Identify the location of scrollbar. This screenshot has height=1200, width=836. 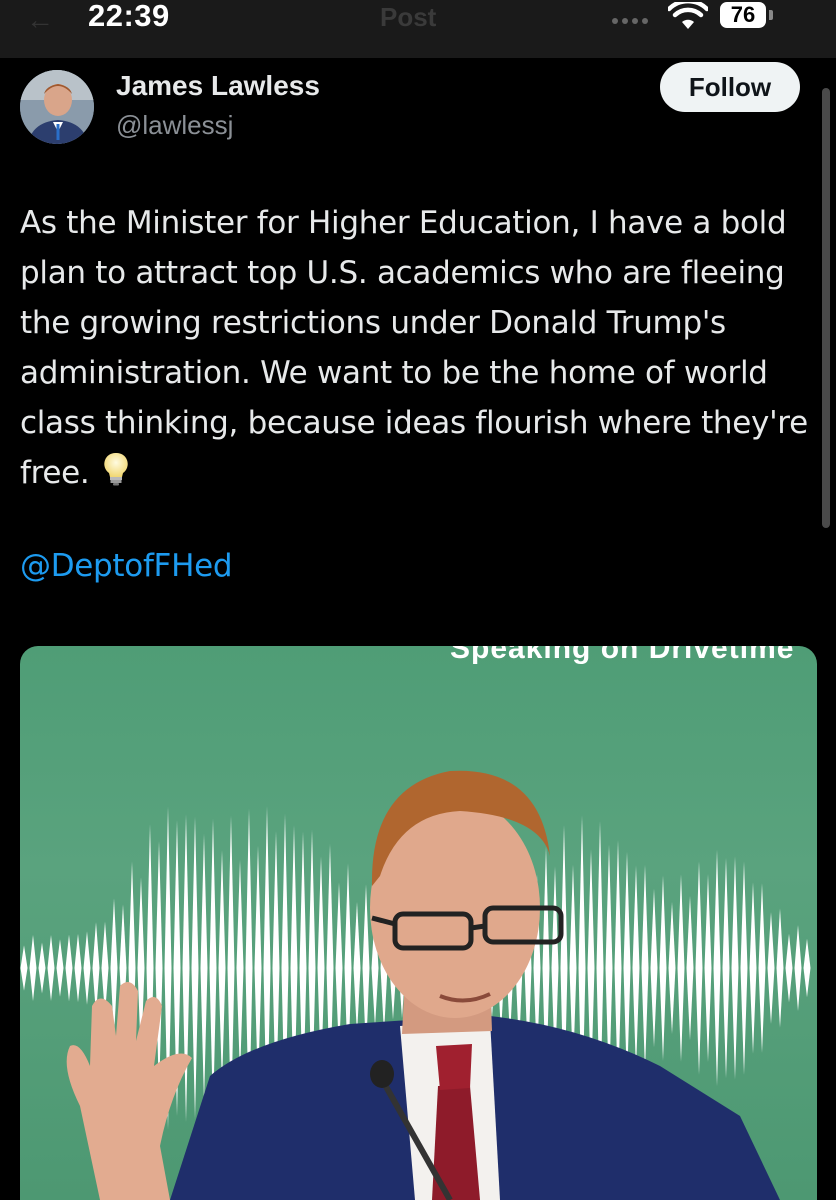
(826, 308).